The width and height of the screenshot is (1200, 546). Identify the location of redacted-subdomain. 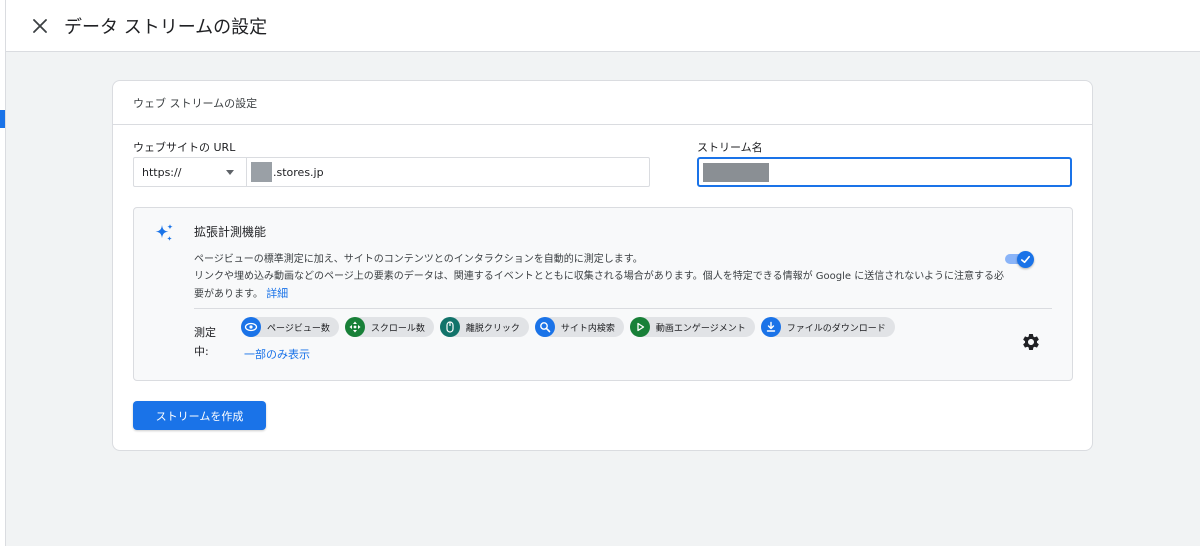
(261, 172).